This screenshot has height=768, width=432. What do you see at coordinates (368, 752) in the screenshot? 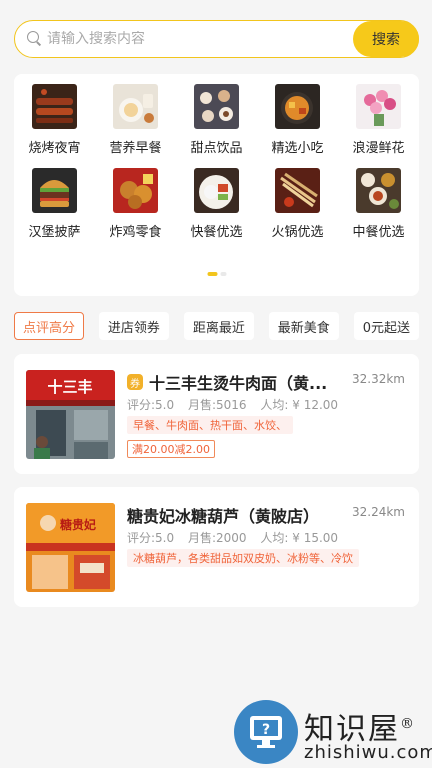
I see `watermark-en: zhishiwu.com` at bounding box center [368, 752].